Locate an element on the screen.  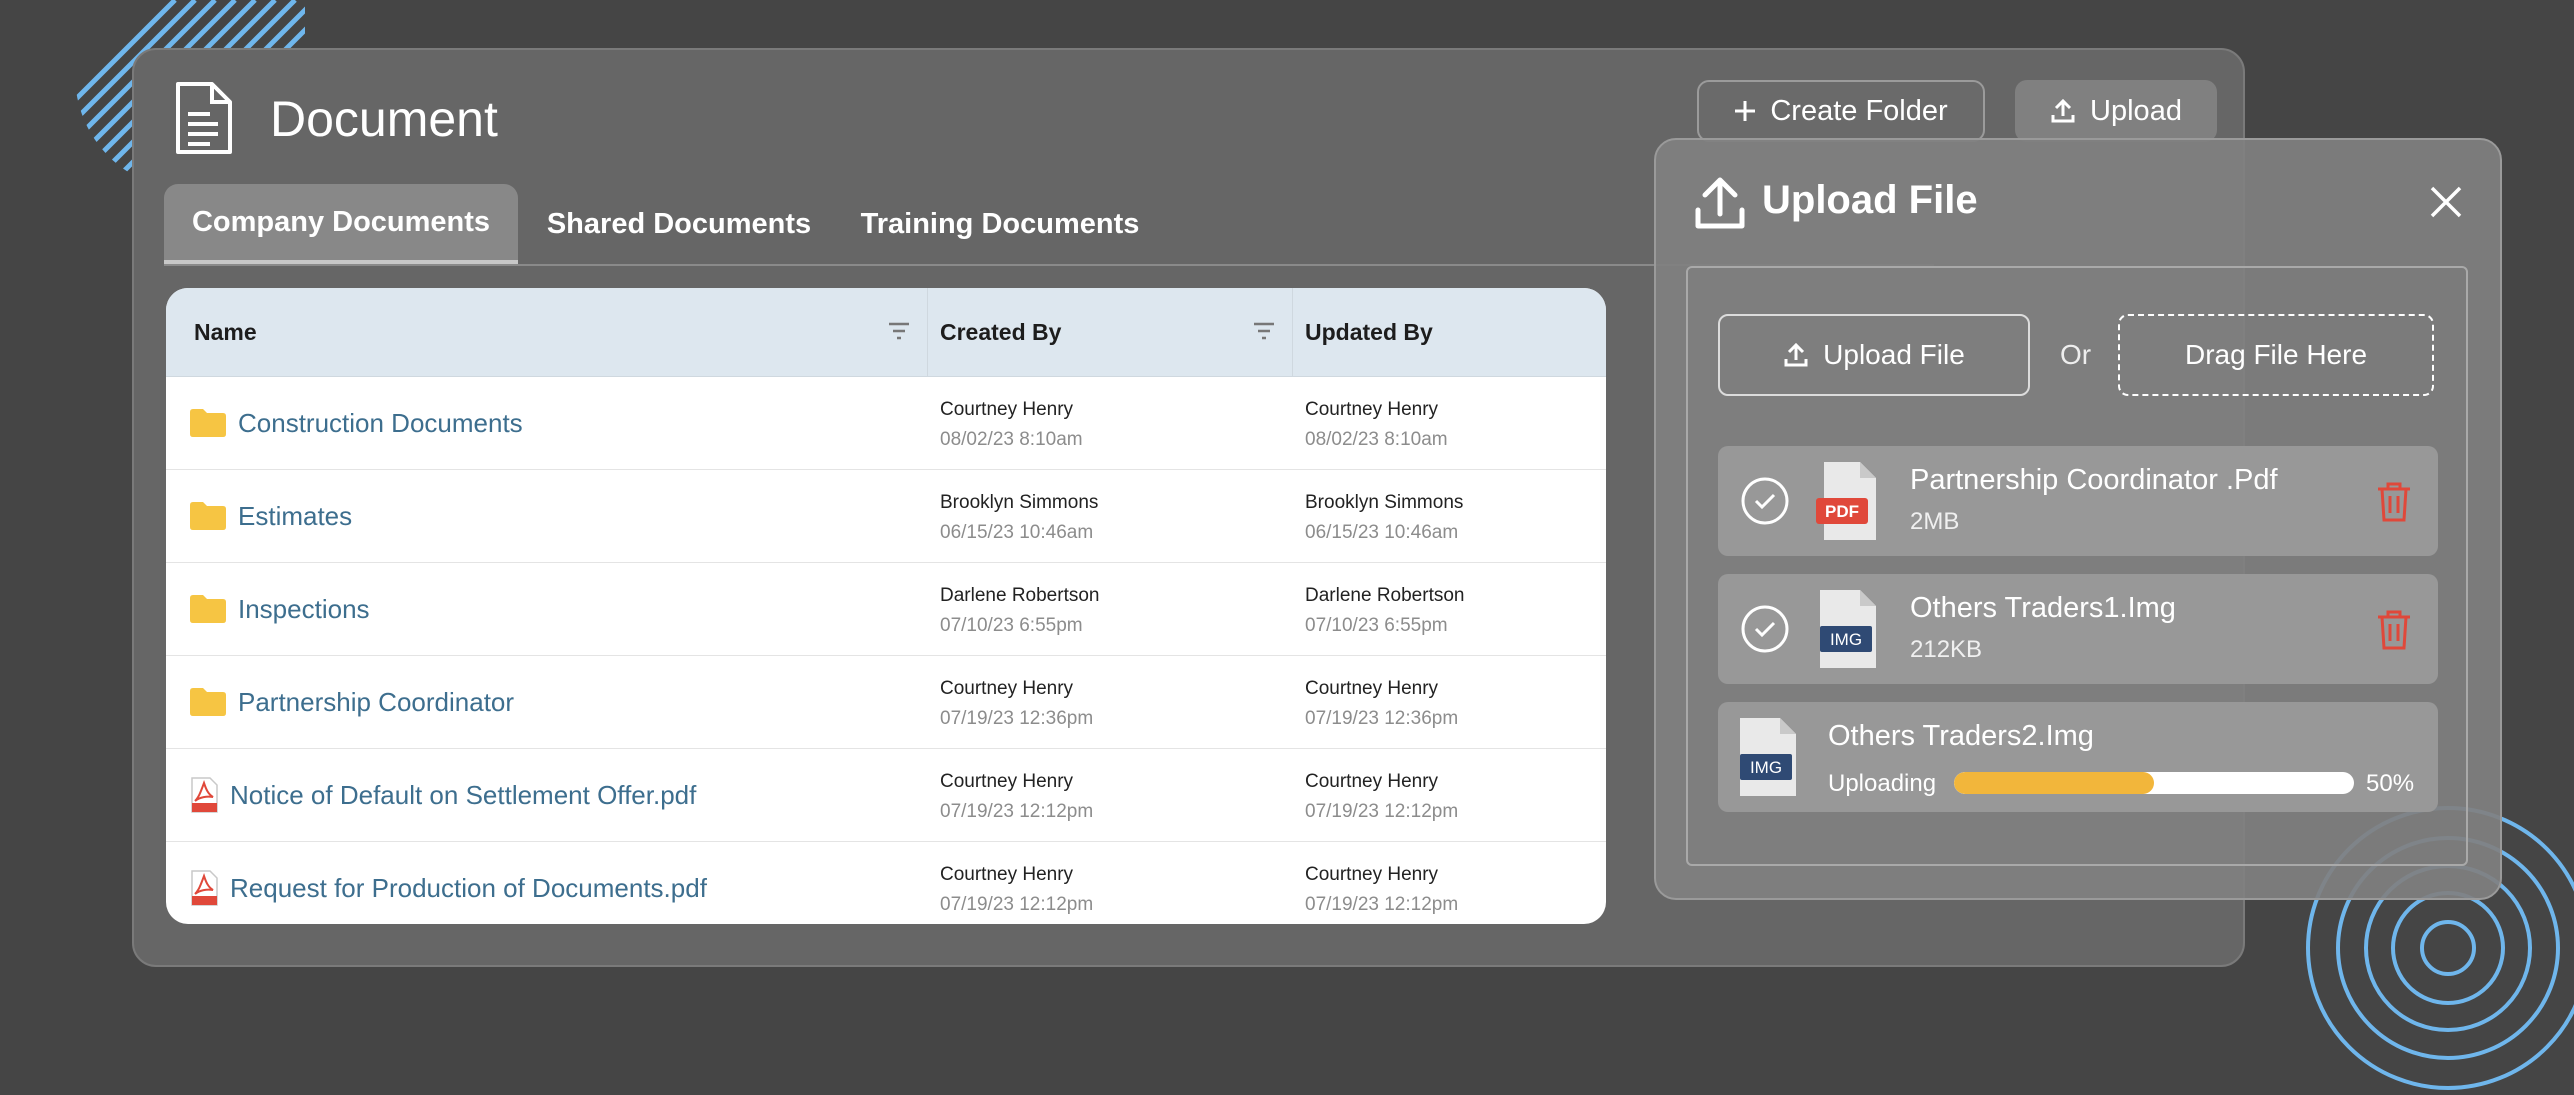
upload-button: Upload is located at coordinates (2116, 111).